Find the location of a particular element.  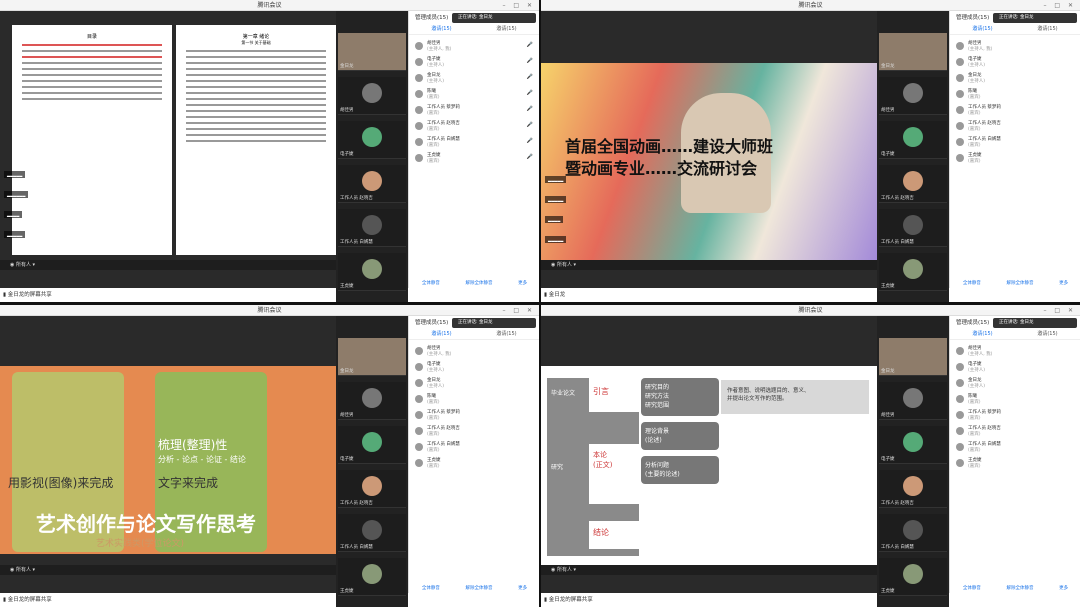

conference-slide: 首届全国动画……建设大师班 暨动画专业……交流研讨会 is located at coordinates (709, 161).